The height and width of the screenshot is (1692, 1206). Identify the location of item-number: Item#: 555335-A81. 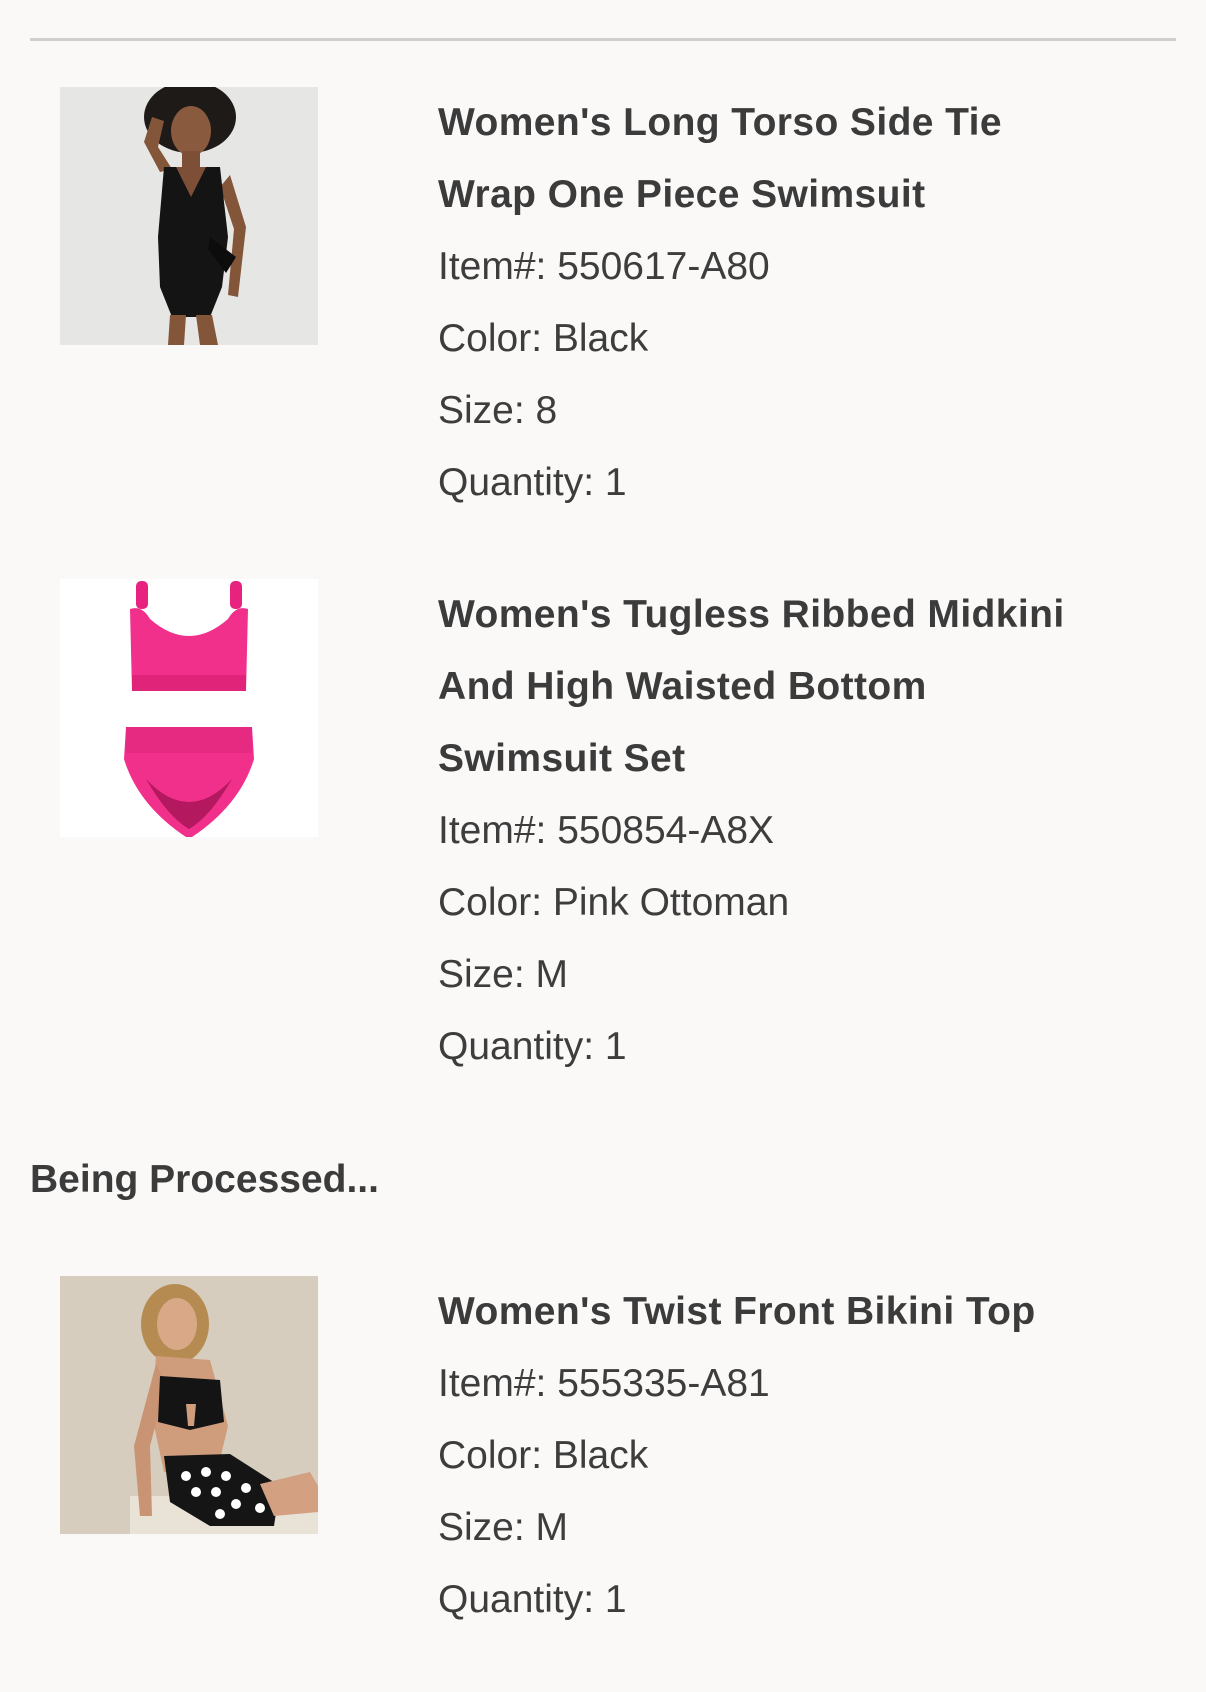
(604, 1383).